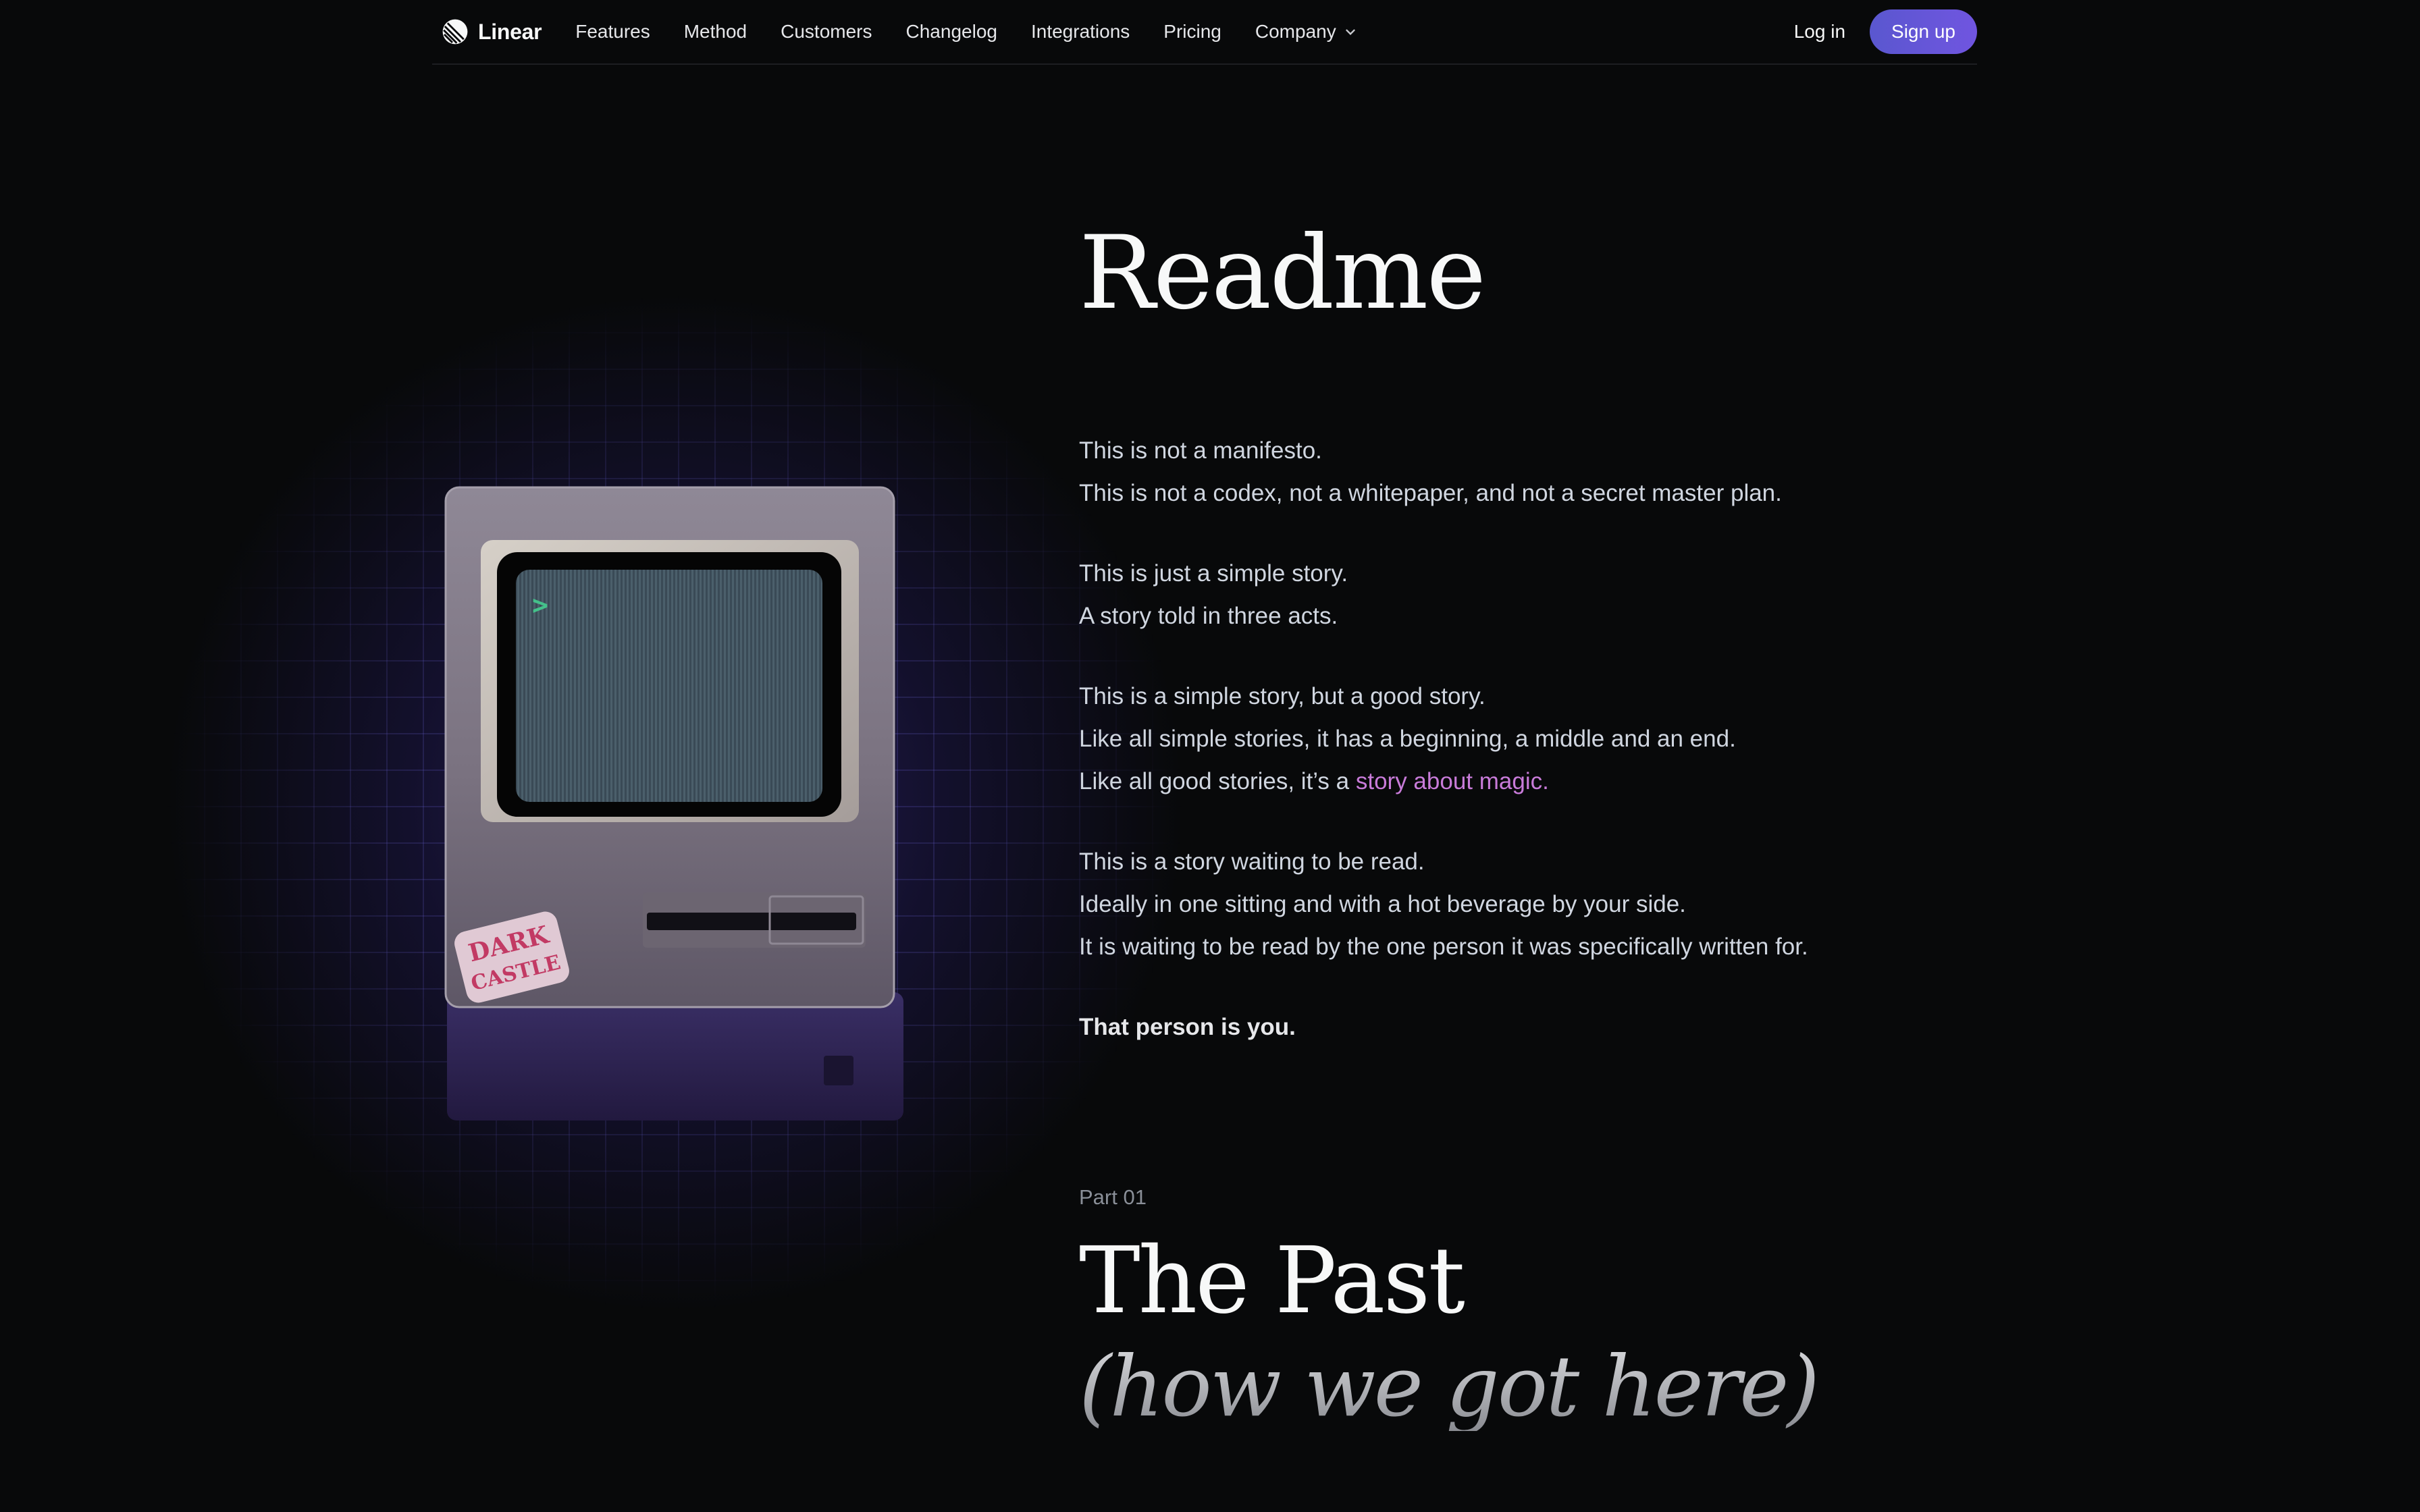 This screenshot has height=1512, width=2420. Describe the element at coordinates (1113, 1197) in the screenshot. I see `part-label: Part 01` at that location.